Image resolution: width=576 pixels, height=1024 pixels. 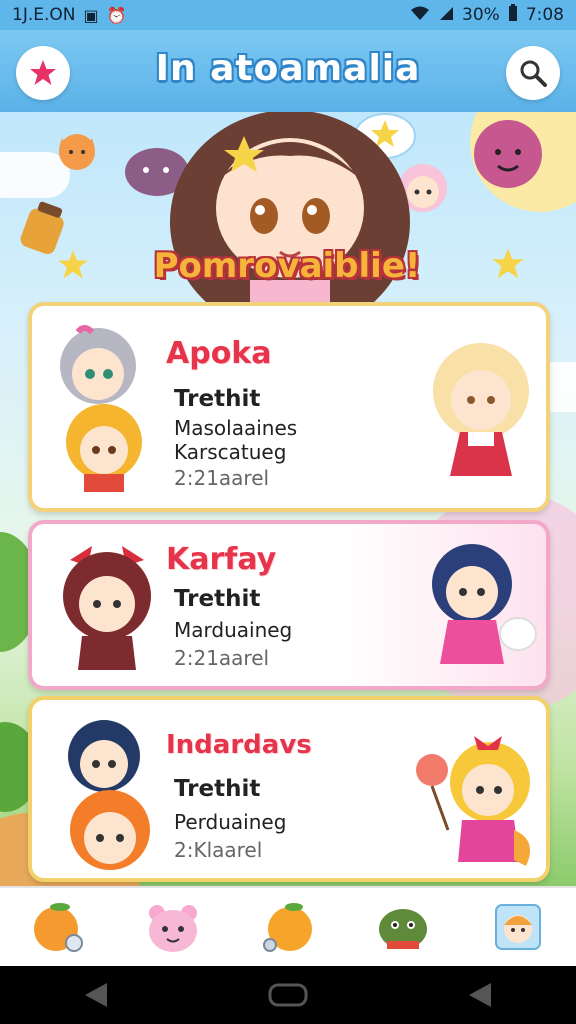 What do you see at coordinates (233, 630) in the screenshot?
I see `card-detail: Marduaineg` at bounding box center [233, 630].